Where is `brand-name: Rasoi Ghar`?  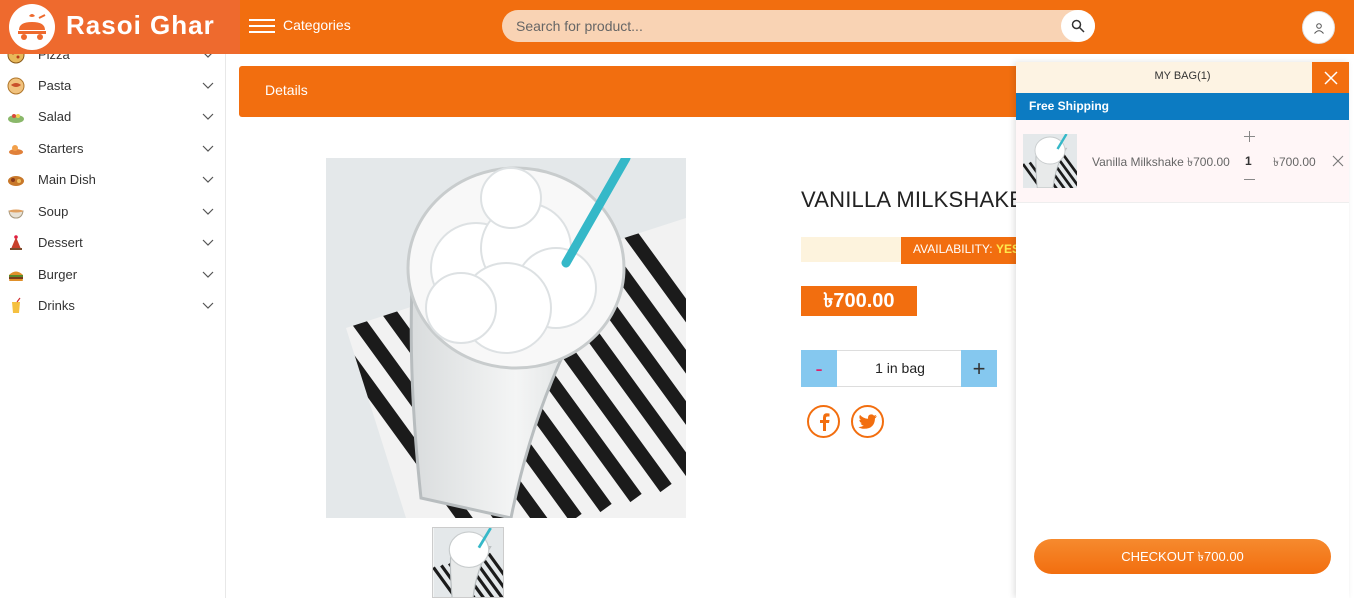 brand-name: Rasoi Ghar is located at coordinates (140, 25).